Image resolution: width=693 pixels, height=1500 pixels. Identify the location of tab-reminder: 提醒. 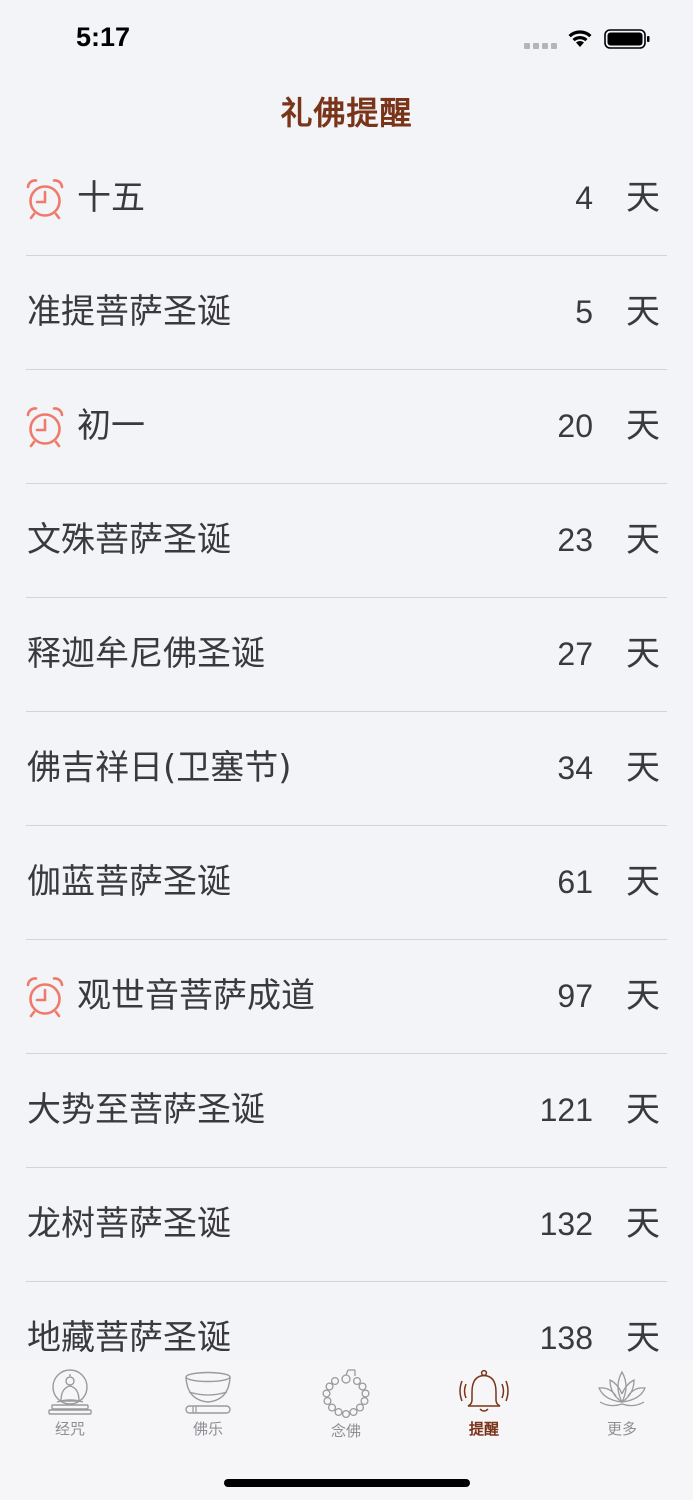
(484, 1408).